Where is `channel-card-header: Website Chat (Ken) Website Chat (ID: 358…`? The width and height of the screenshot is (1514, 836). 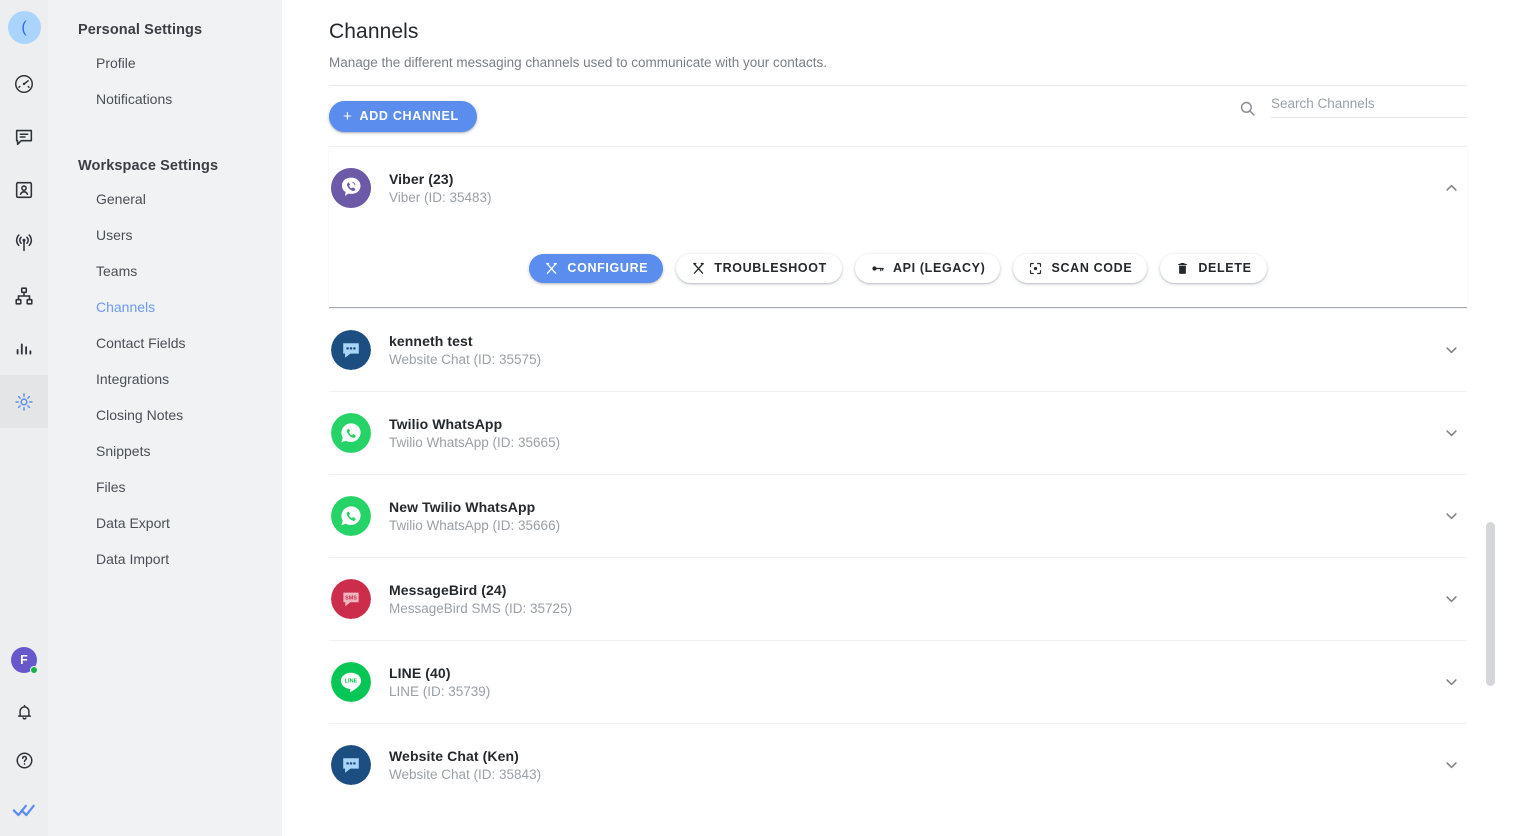
channel-card-header: Website Chat (Ken) Website Chat (ID: 358… is located at coordinates (898, 765).